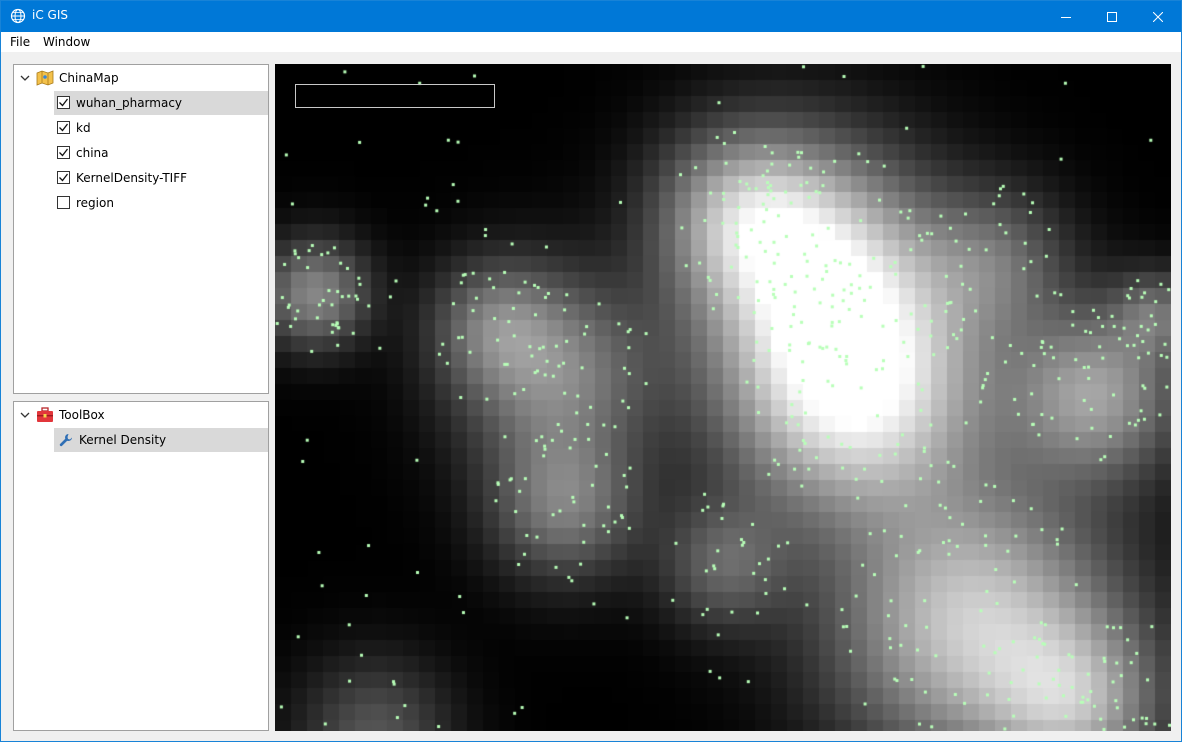  Describe the element at coordinates (45, 416) in the screenshot. I see `toolbox-icon` at that location.